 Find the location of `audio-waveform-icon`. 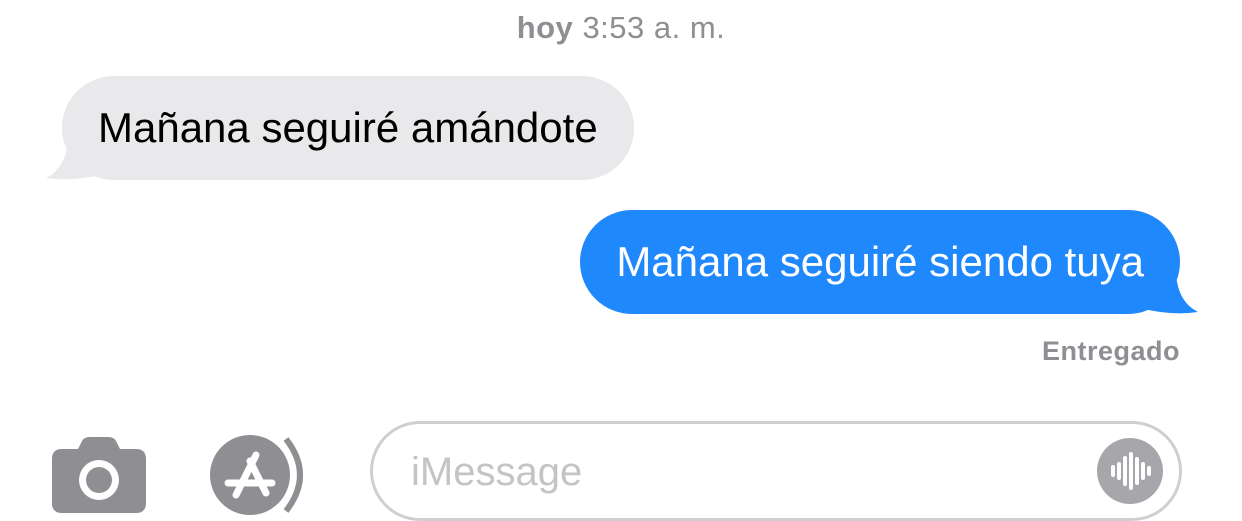

audio-waveform-icon is located at coordinates (1131, 471).